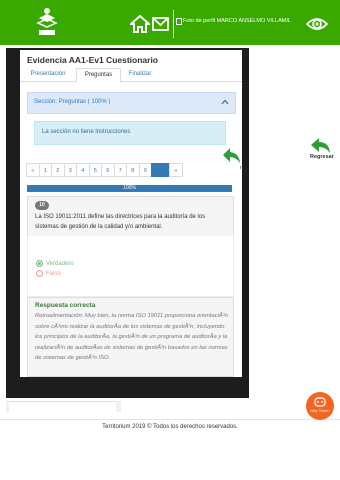  Describe the element at coordinates (176, 170) in the screenshot. I see `page-next: »` at that location.